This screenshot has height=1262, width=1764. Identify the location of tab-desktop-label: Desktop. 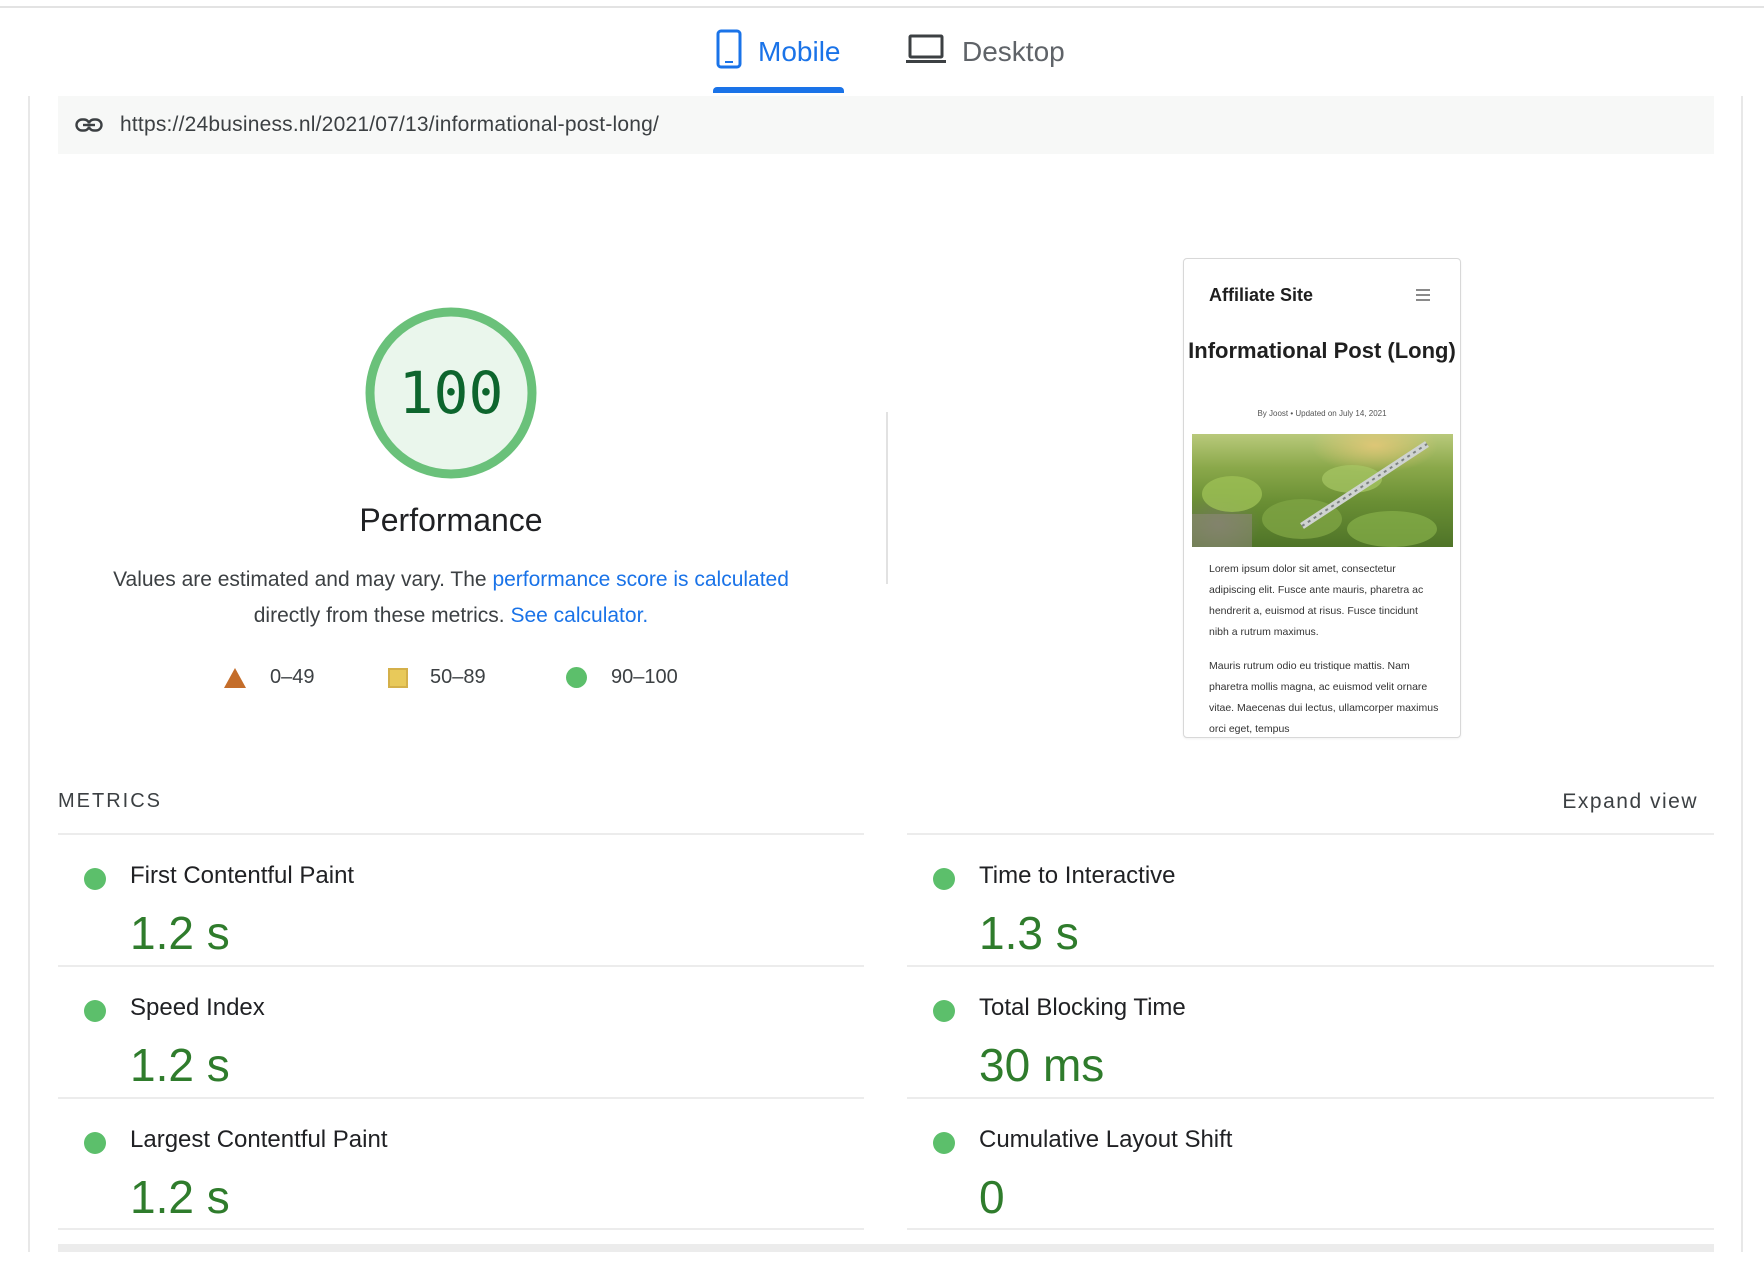
(1013, 51).